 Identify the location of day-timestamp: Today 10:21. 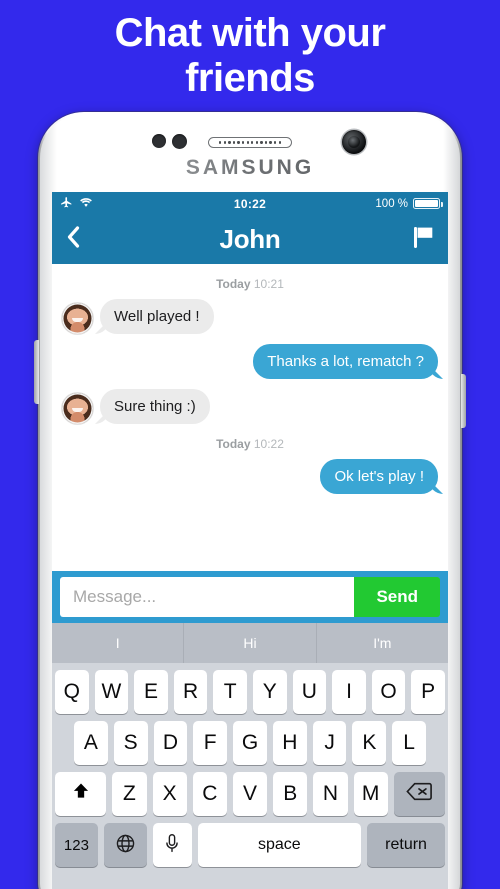
(250, 284).